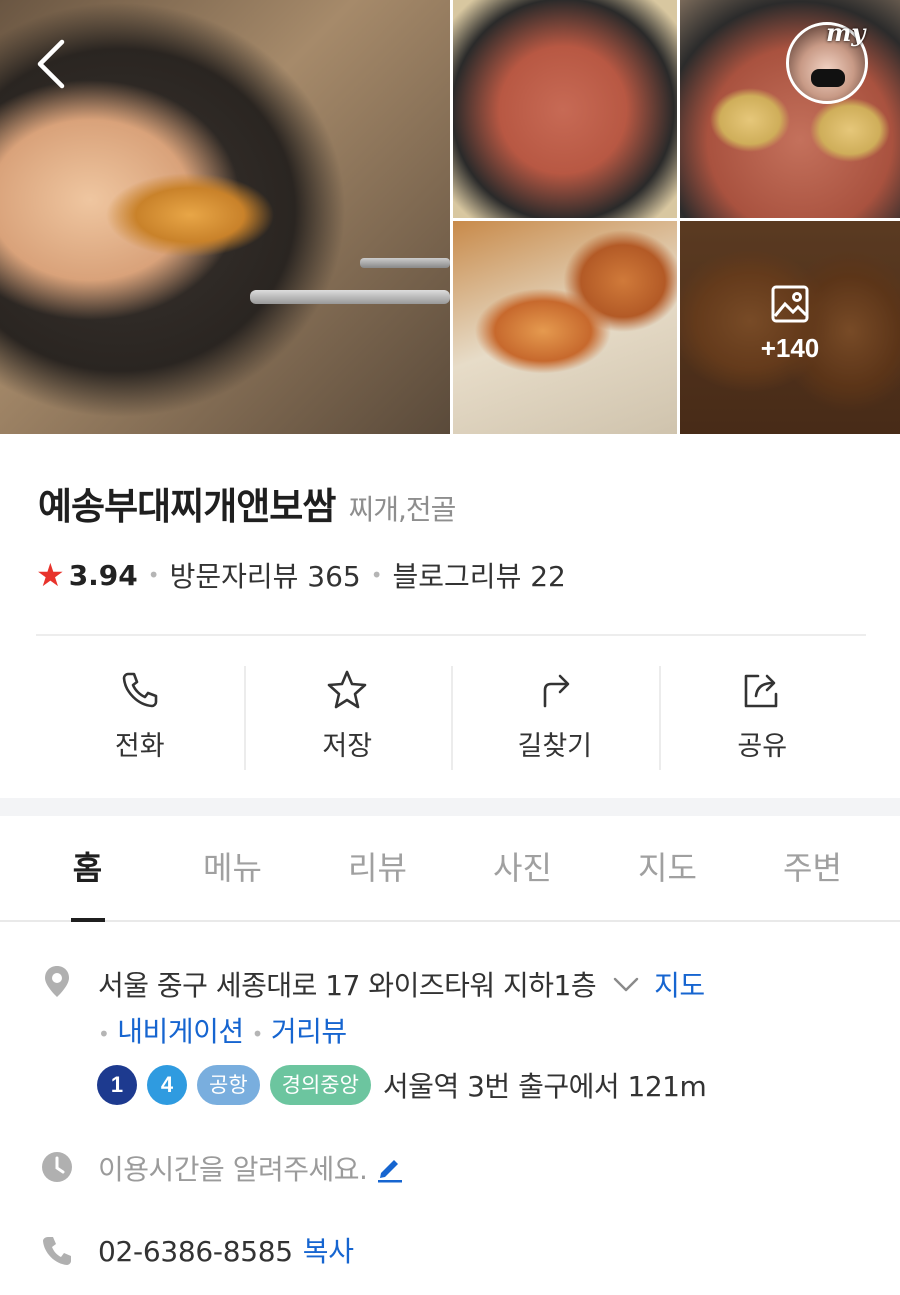  I want to click on hours-row: 이용시간을 알려주세요., so click(251, 1168).